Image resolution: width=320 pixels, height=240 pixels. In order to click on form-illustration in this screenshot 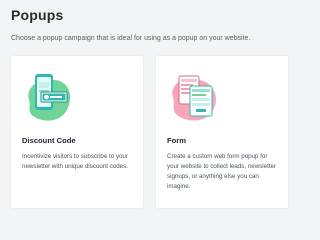, I will do `click(194, 98)`.